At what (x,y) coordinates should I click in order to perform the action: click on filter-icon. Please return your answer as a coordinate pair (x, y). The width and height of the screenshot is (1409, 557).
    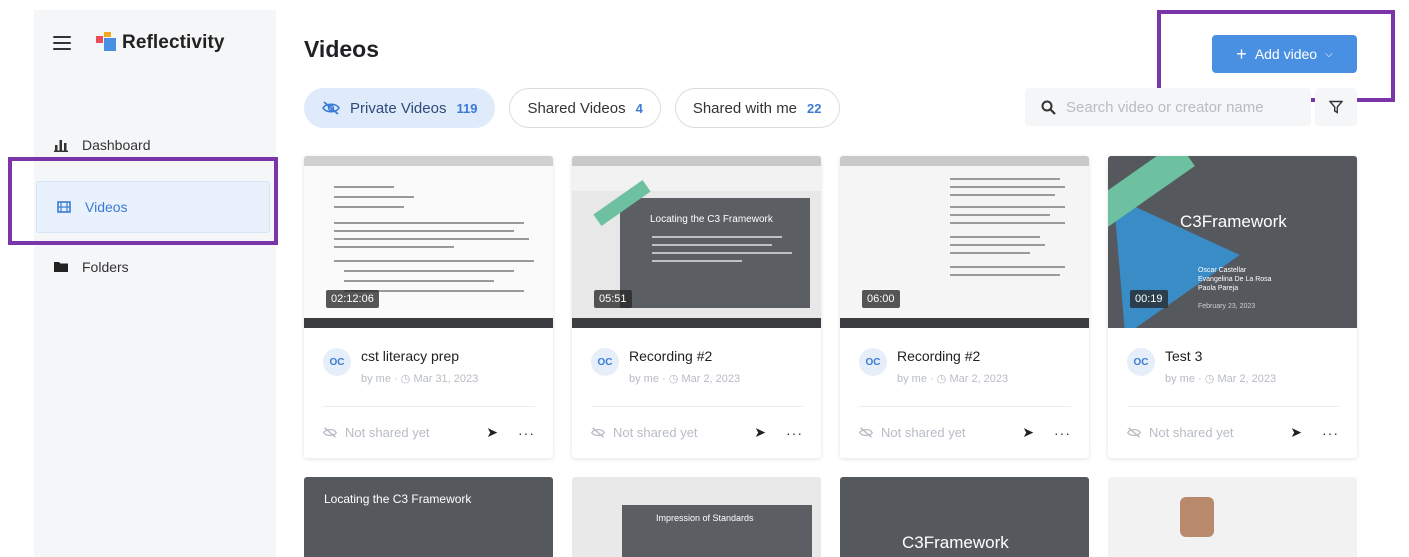
    Looking at the image, I should click on (1336, 107).